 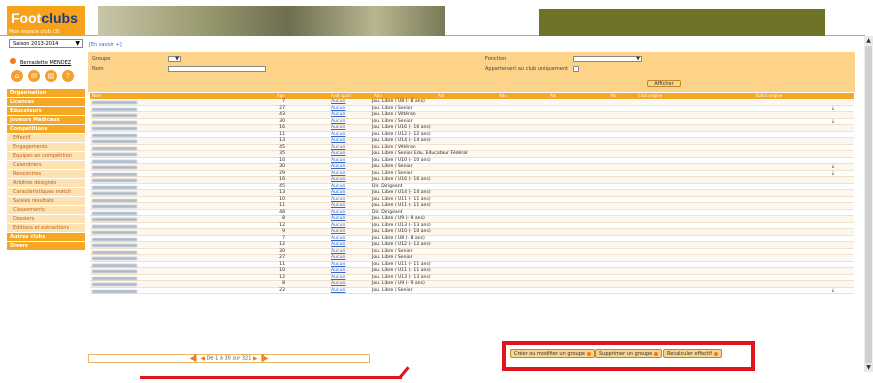 I want to click on sidebar-item: Calendriers, so click(x=46, y=165).